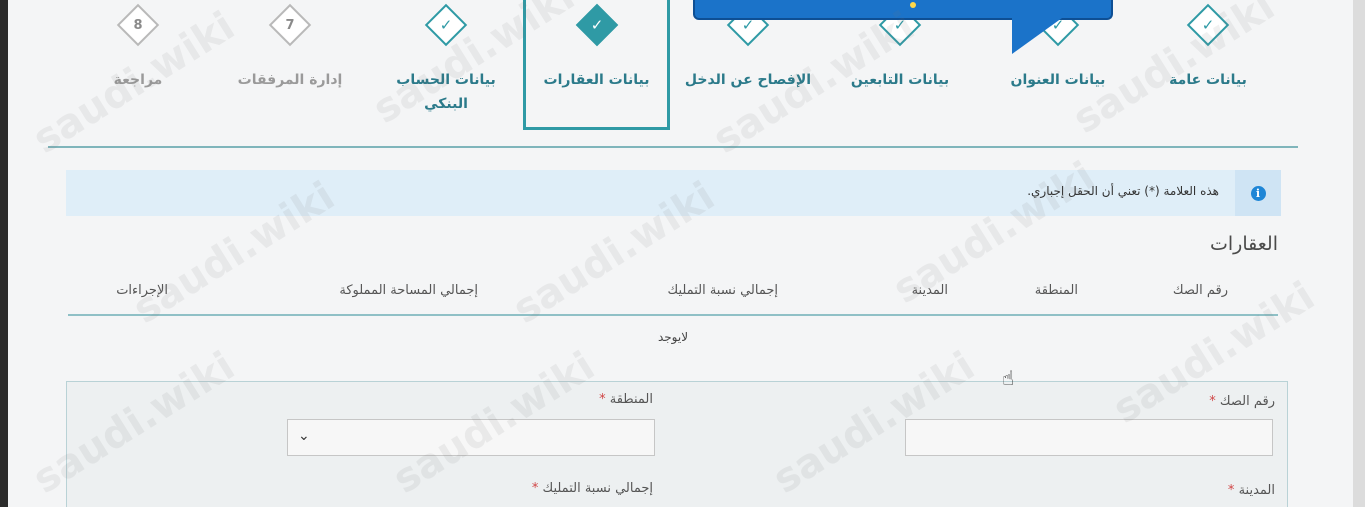  Describe the element at coordinates (142, 290) in the screenshot. I see `column-actions: الإجراءات` at that location.